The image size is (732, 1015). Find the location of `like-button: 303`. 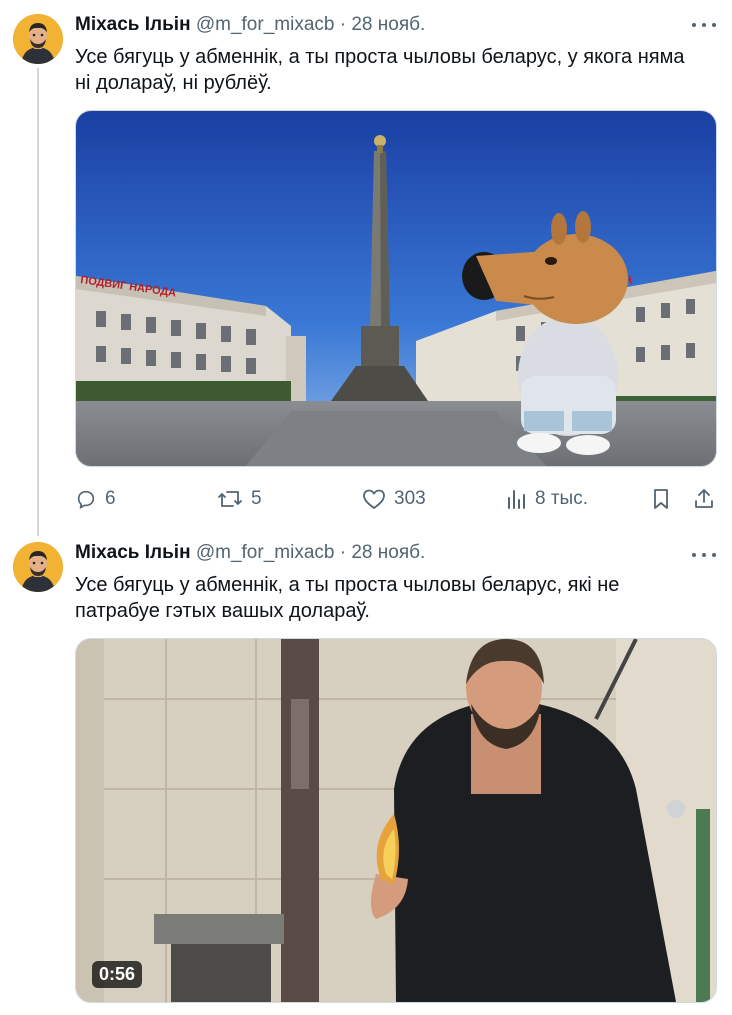

like-button: 303 is located at coordinates (394, 499).